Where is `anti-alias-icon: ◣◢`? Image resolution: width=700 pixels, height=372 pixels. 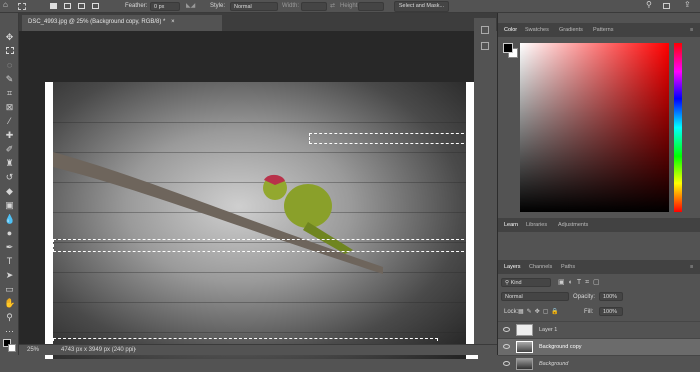
anti-alias-icon: ◣◢ is located at coordinates (190, 6).